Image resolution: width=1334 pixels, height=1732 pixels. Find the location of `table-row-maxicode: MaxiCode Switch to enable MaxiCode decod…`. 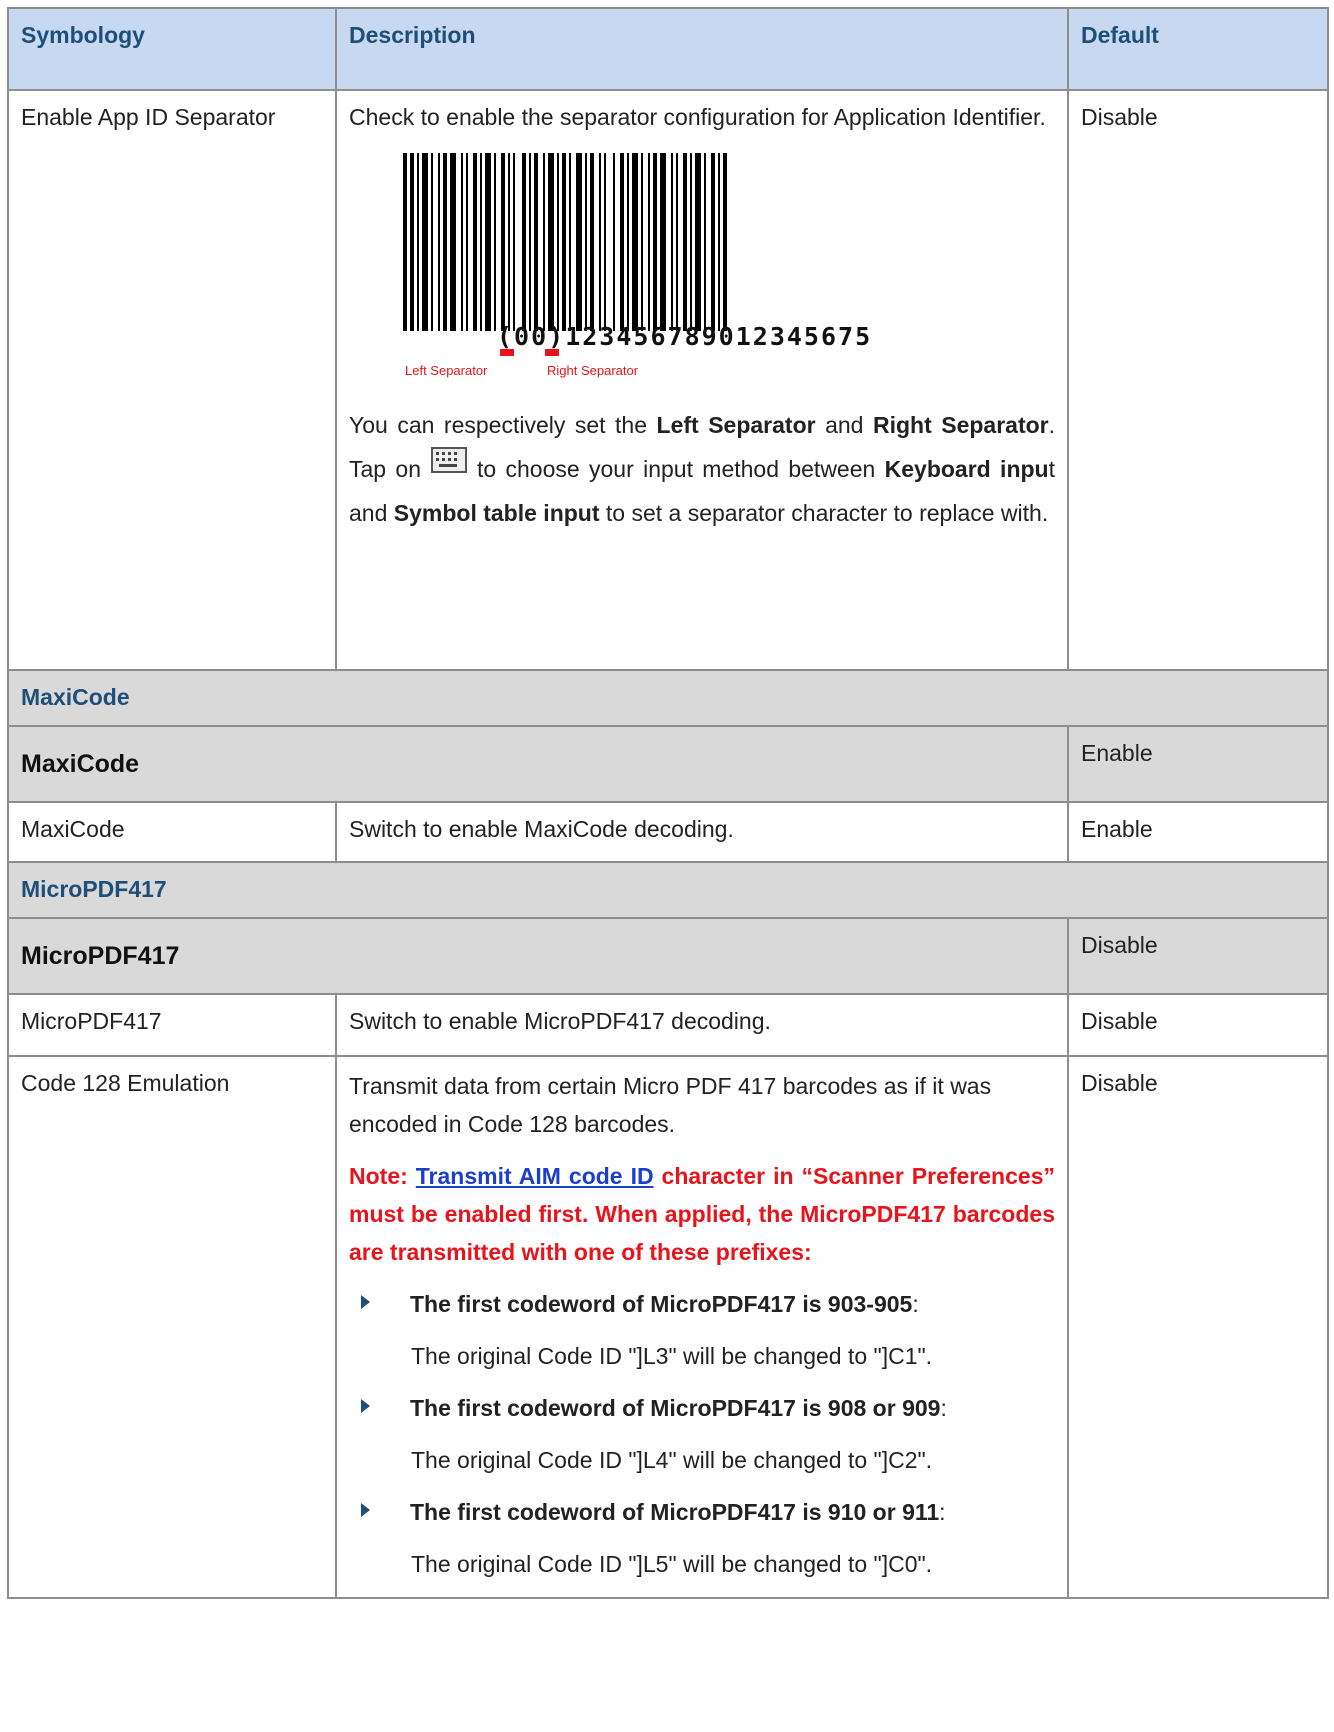

table-row-maxicode: MaxiCode Switch to enable MaxiCode decod… is located at coordinates (668, 832).